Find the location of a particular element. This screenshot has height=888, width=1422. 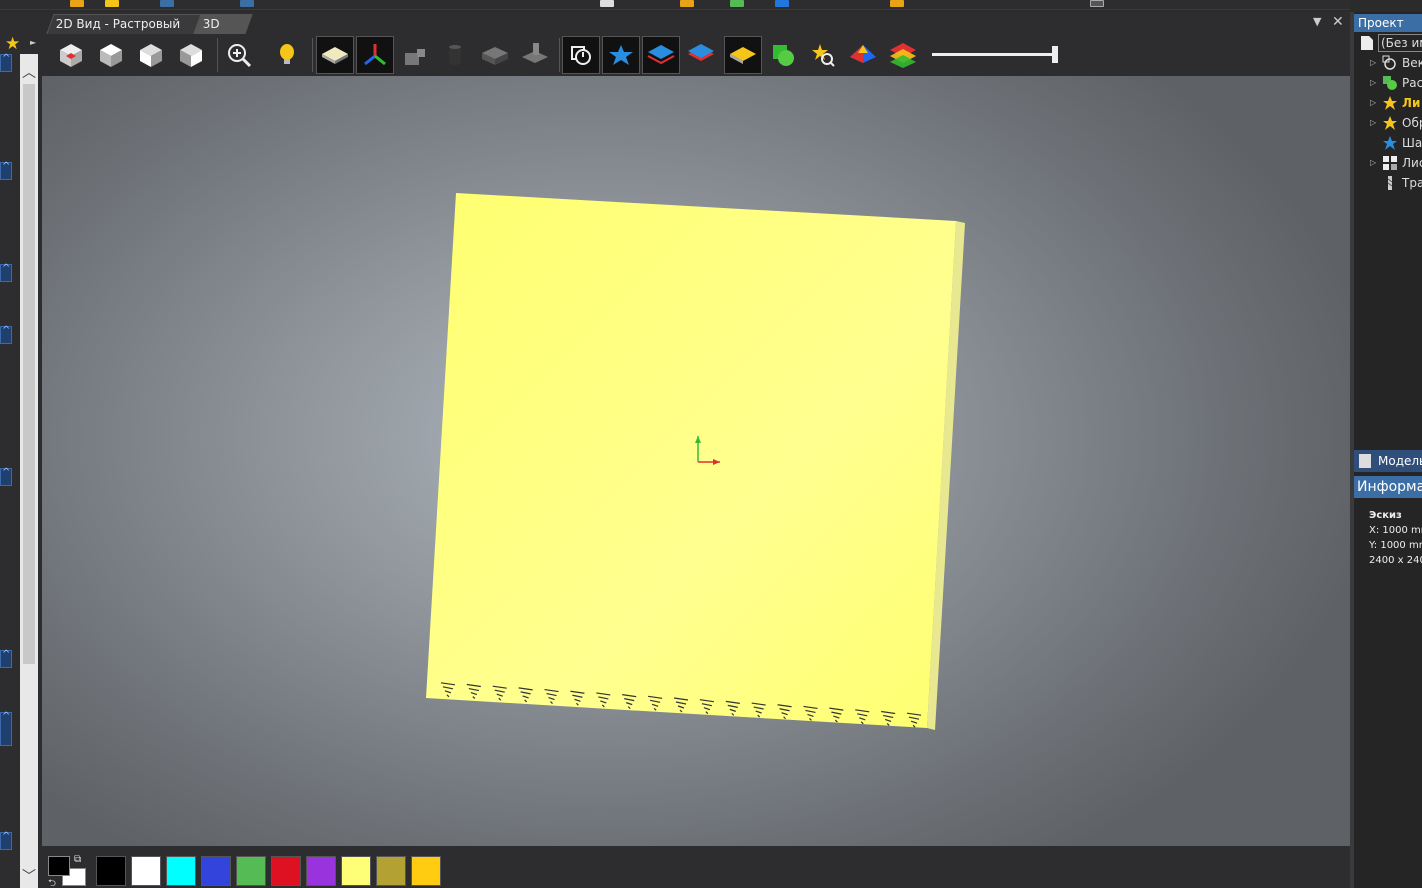

show-machine-icon is located at coordinates (535, 55).